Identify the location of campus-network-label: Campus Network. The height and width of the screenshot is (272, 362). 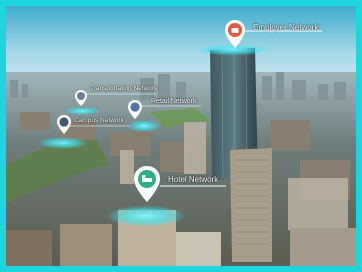
(99, 120).